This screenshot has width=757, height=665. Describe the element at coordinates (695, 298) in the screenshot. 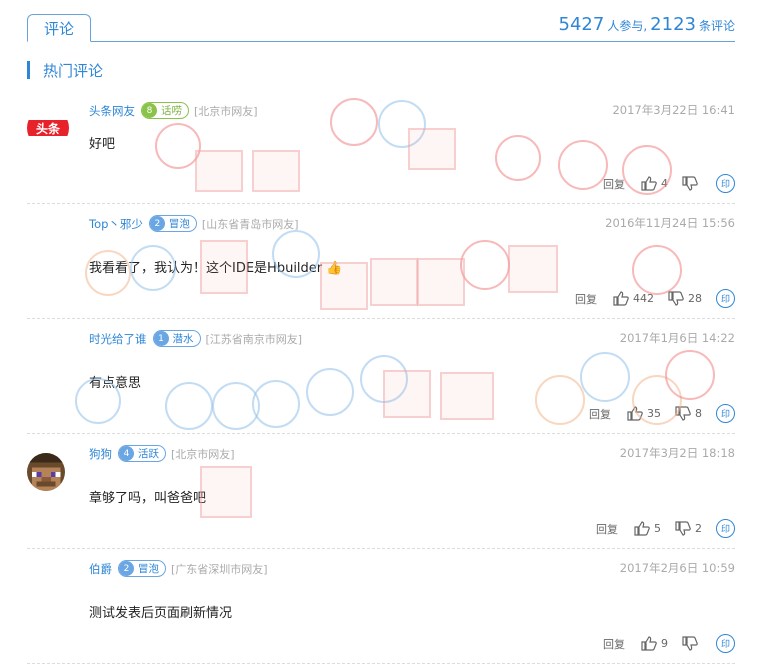

I see `dislike-count: 28` at that location.